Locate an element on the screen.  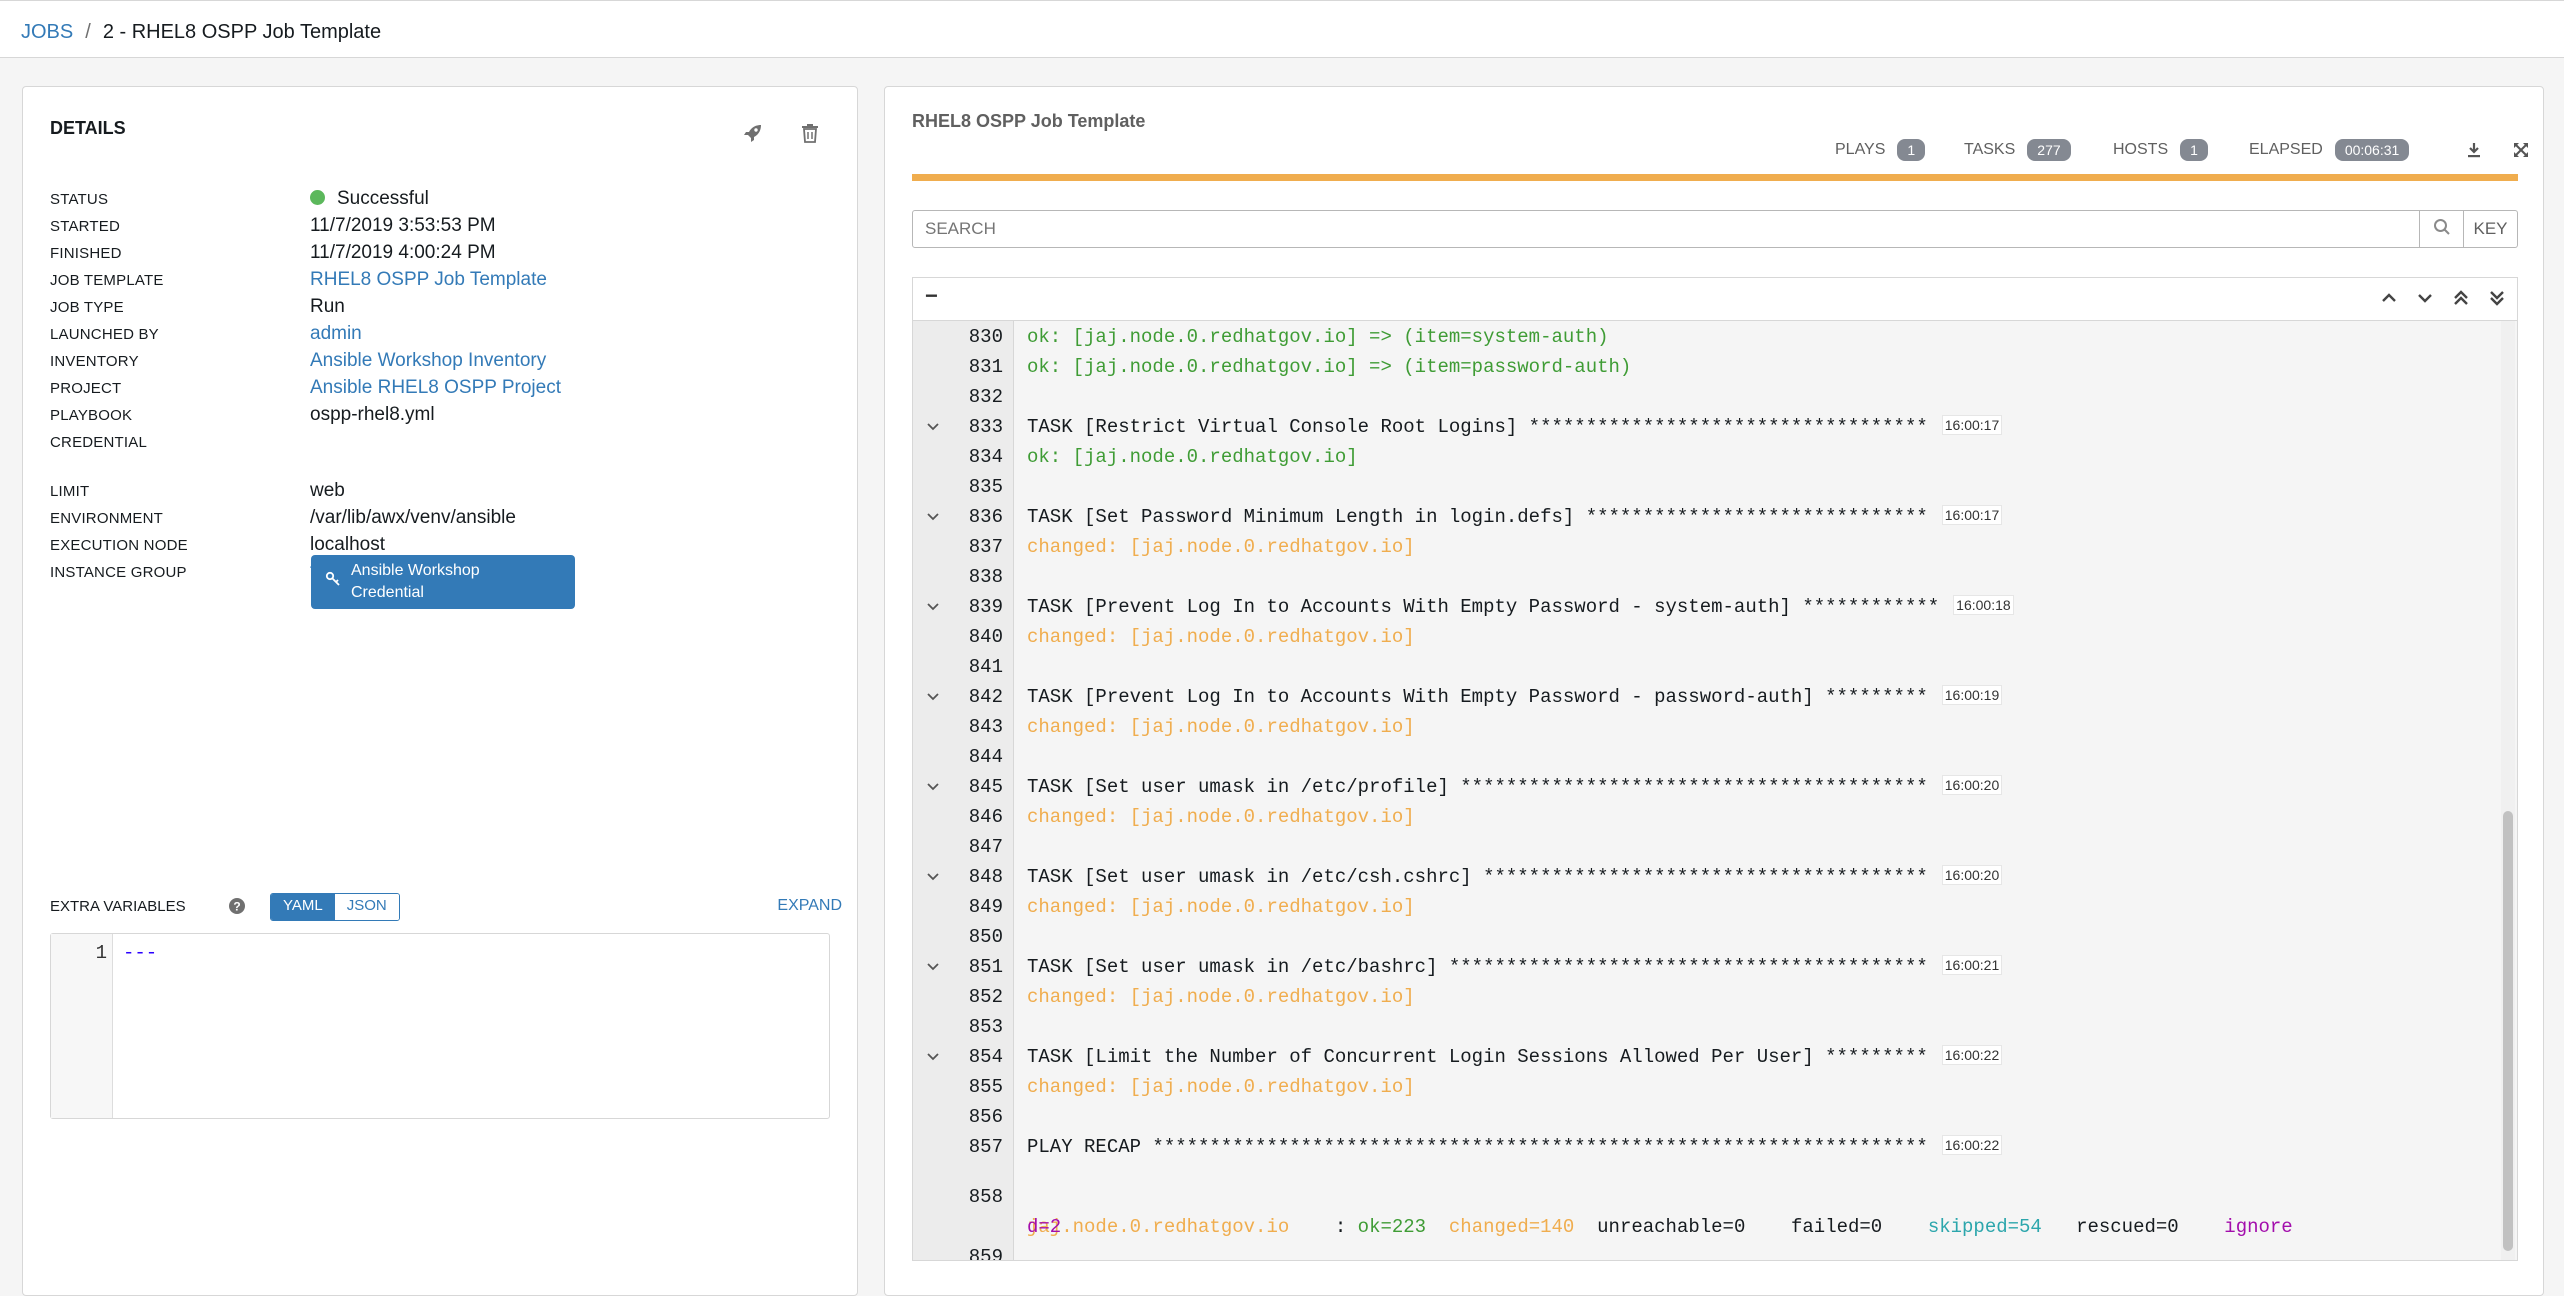
log-line: 838 is located at coordinates (1703, 577).